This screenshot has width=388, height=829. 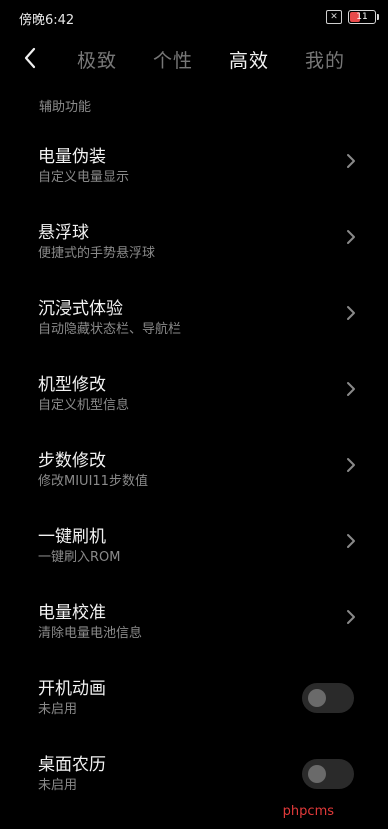 What do you see at coordinates (194, 322) in the screenshot?
I see `list-item-immersive: 沉浸式体验 自动隐藏状态栏、导航栏` at bounding box center [194, 322].